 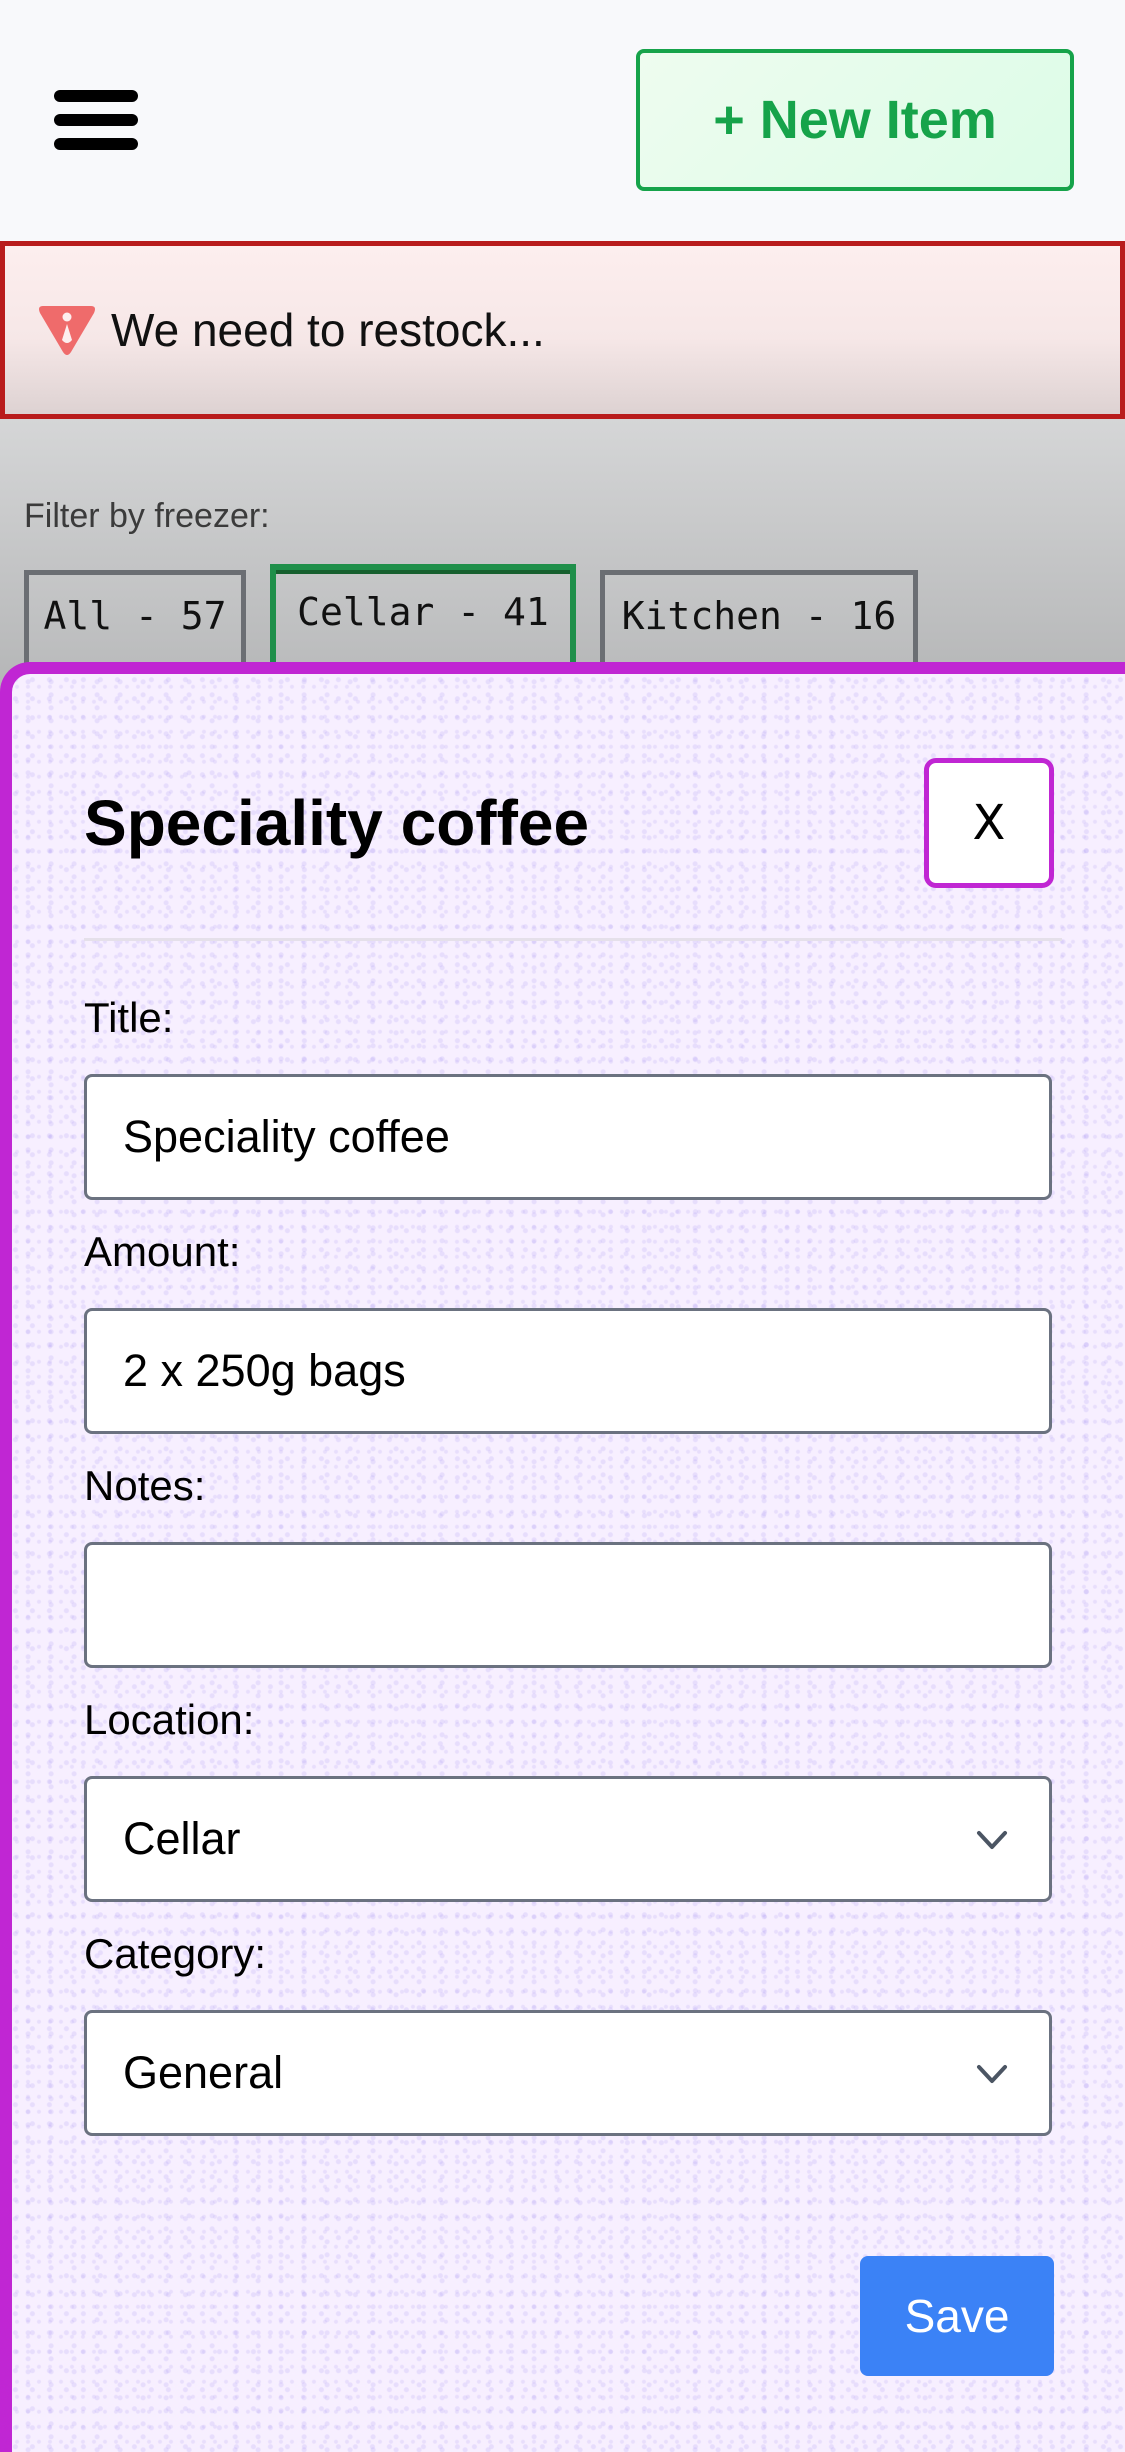 What do you see at coordinates (855, 120) in the screenshot?
I see `new-item-button: + New Item` at bounding box center [855, 120].